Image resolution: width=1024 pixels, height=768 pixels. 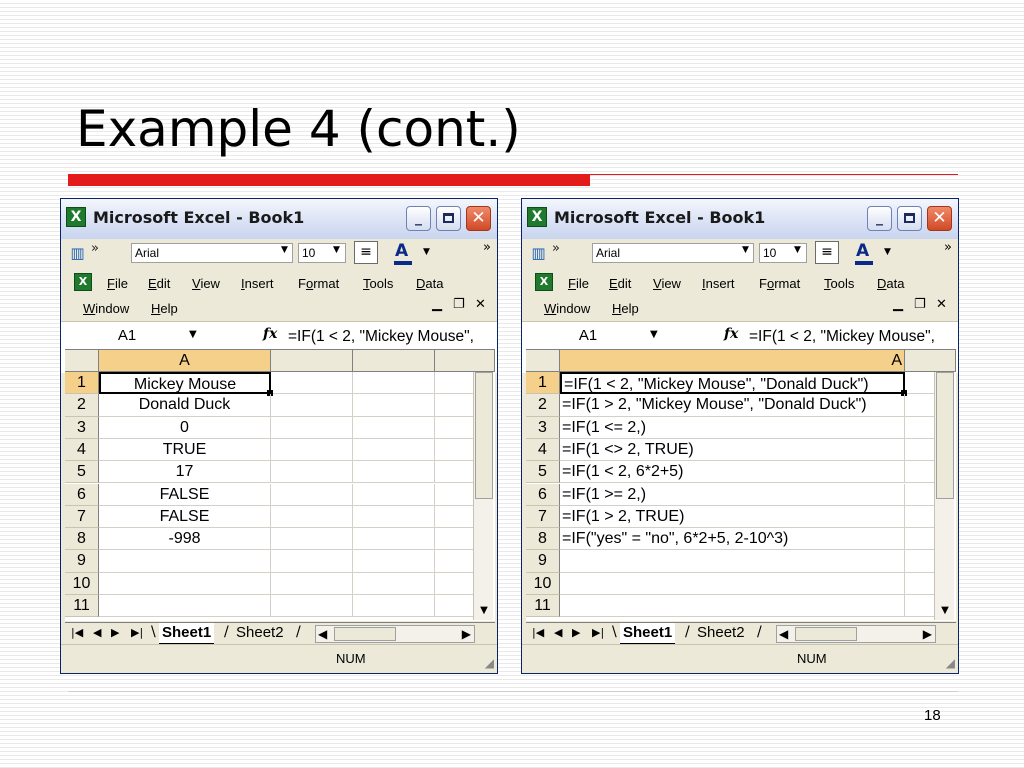 I want to click on font-size-dropdown-icon: ▼, so click(x=797, y=250).